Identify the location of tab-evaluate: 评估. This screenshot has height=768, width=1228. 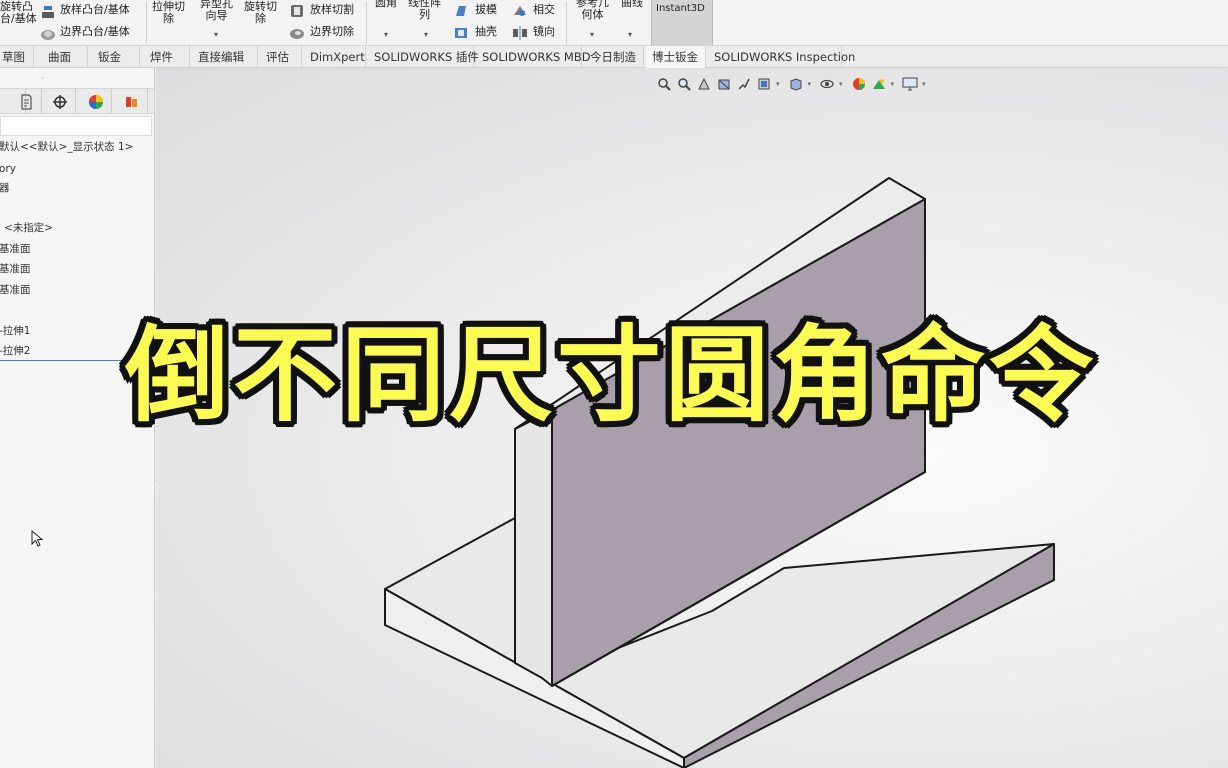
(281, 57).